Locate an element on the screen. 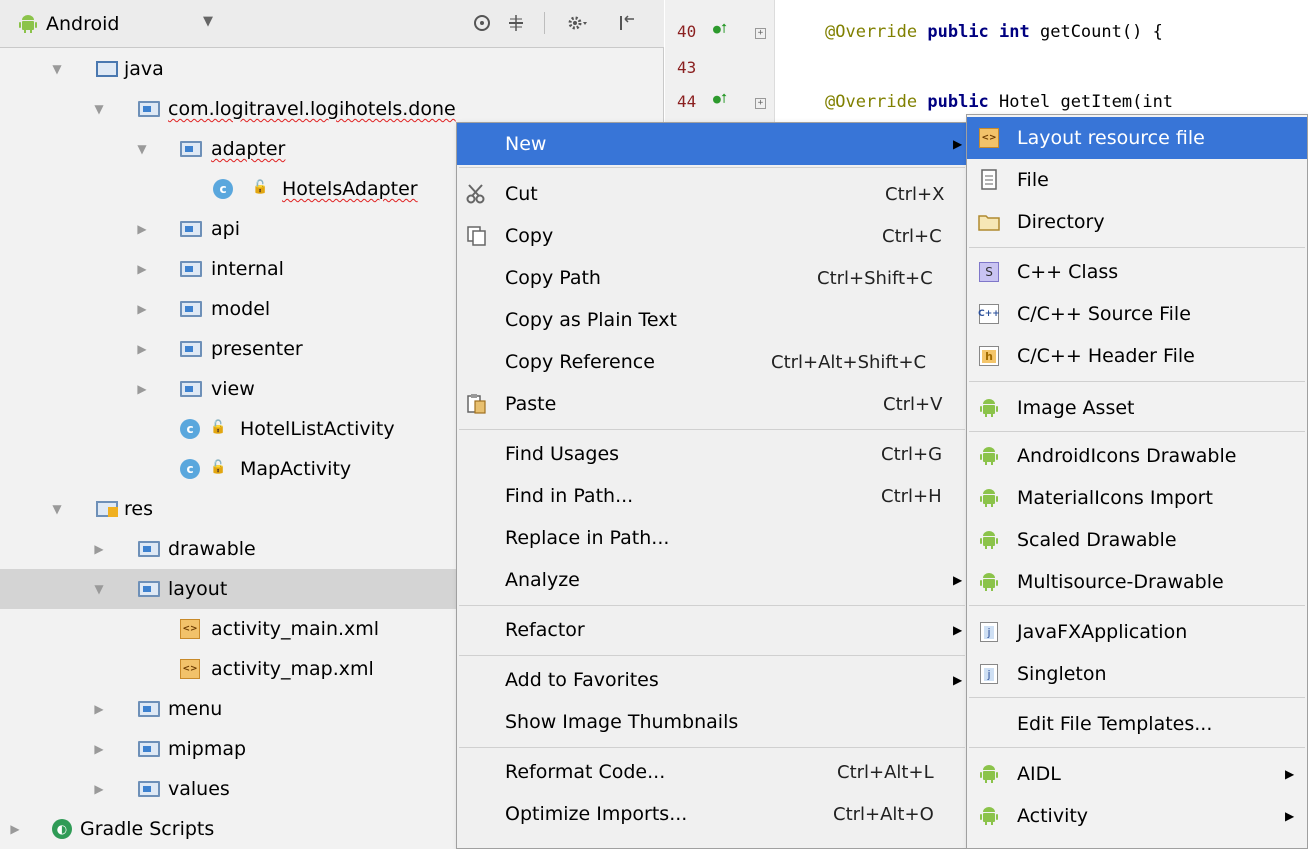 This screenshot has width=1308, height=849. submenu-item-scaled-drawable: Scaled Drawable is located at coordinates (1137, 540).